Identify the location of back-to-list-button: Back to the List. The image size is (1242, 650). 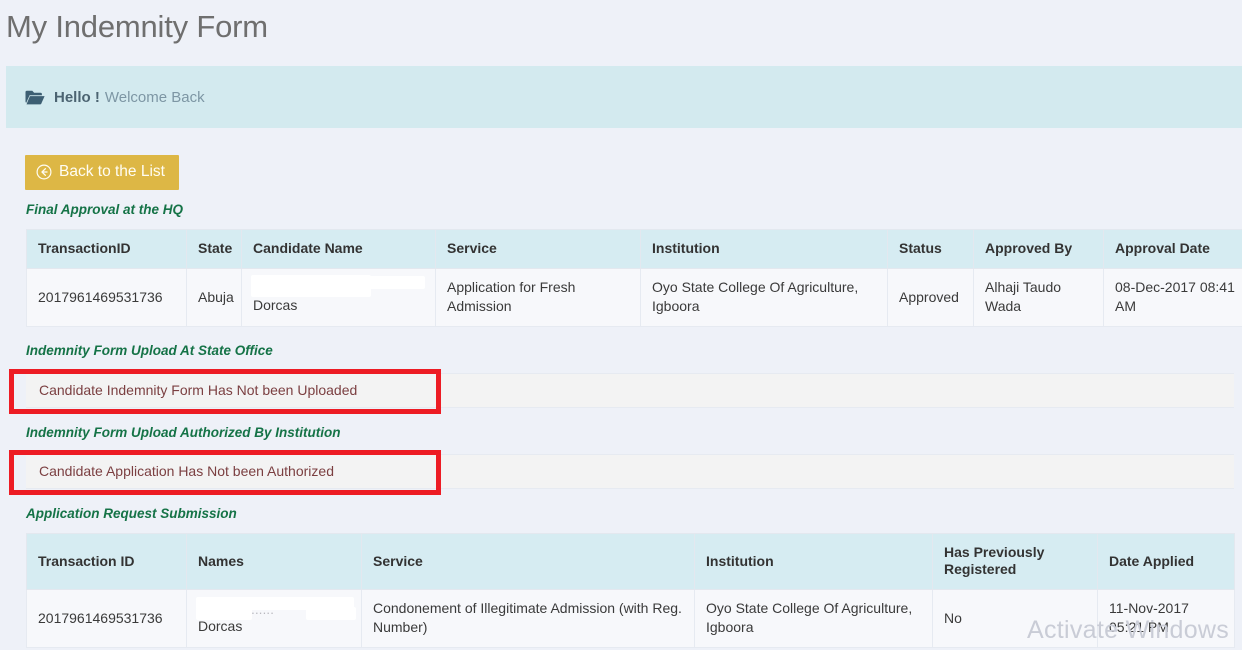
(102, 172).